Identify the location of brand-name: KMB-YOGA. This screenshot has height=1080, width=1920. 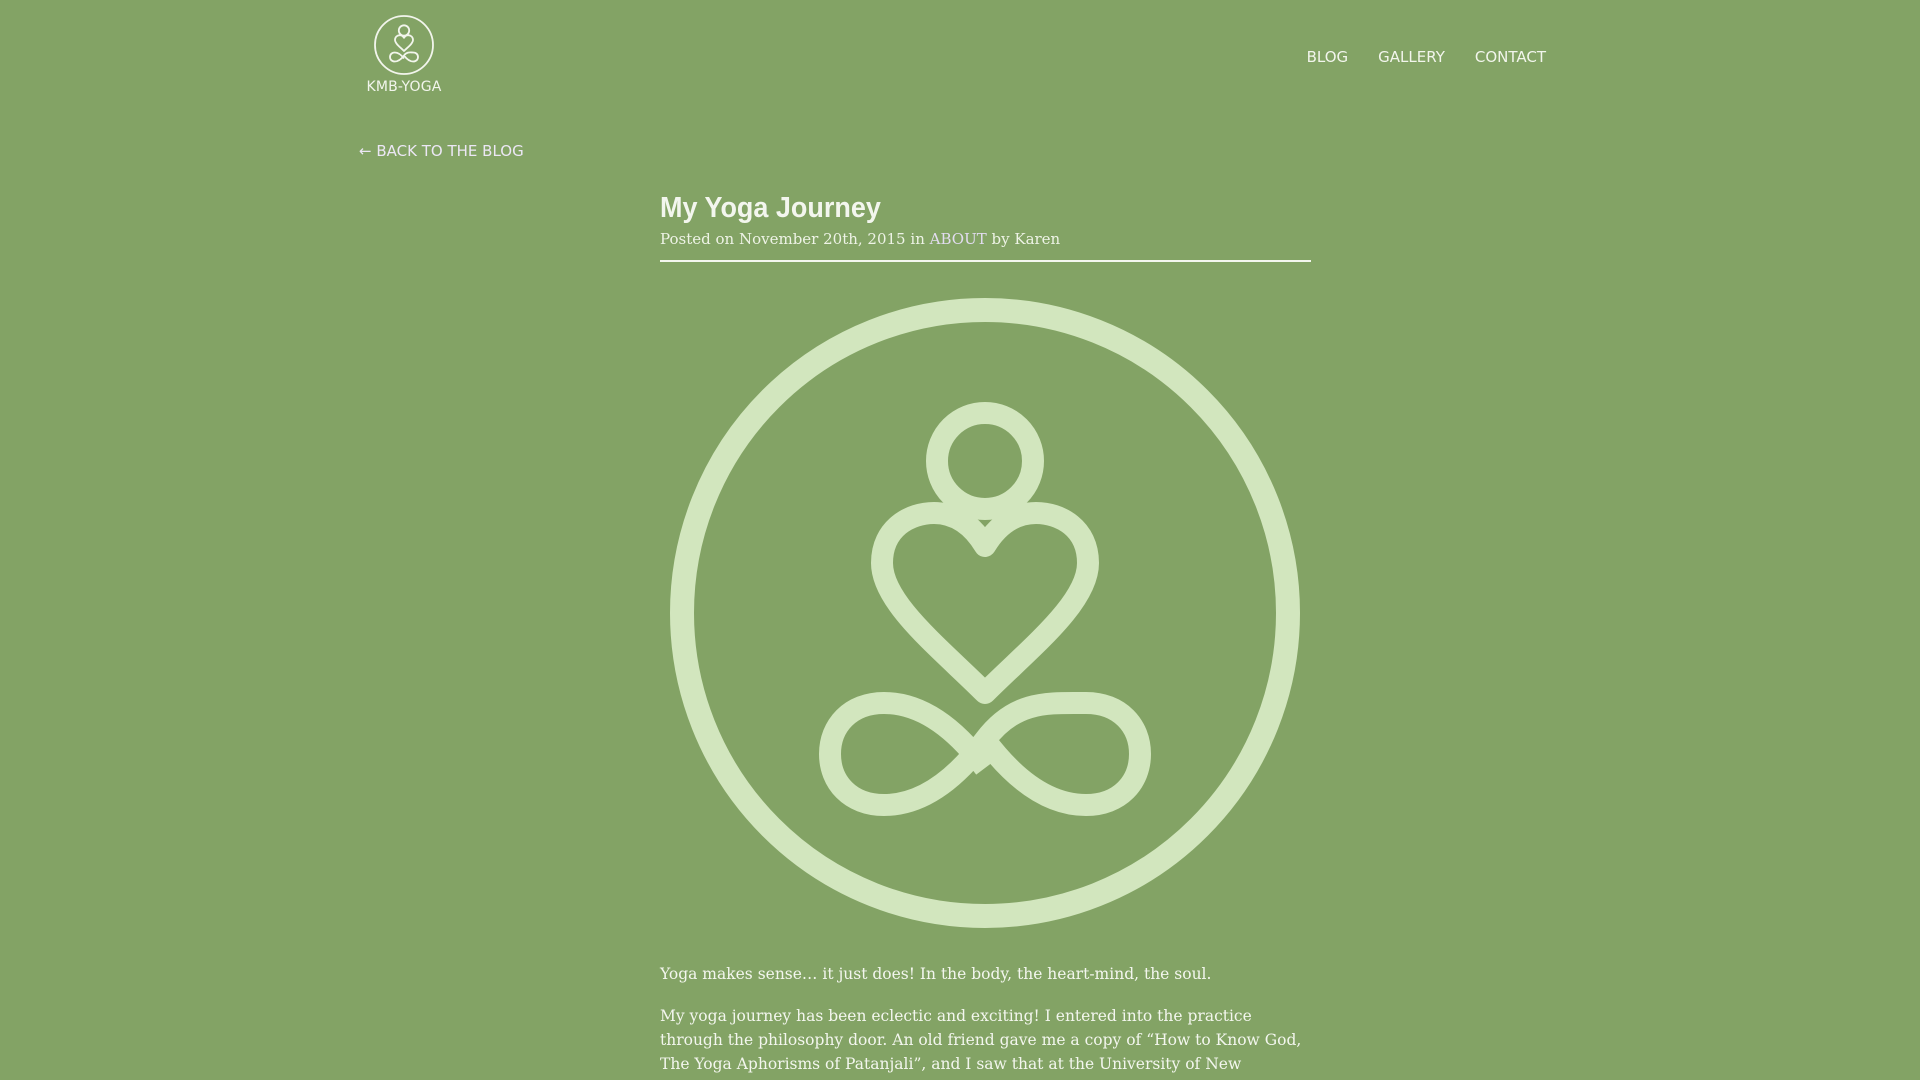
(404, 87).